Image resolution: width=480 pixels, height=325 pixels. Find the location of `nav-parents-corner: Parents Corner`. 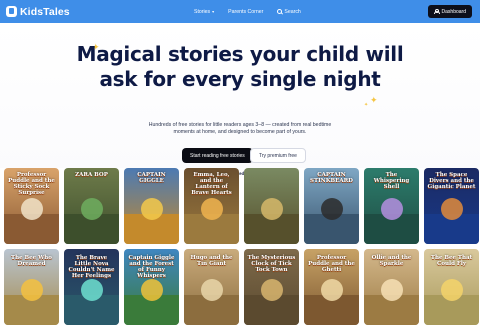

nav-parents-corner: Parents Corner is located at coordinates (245, 12).